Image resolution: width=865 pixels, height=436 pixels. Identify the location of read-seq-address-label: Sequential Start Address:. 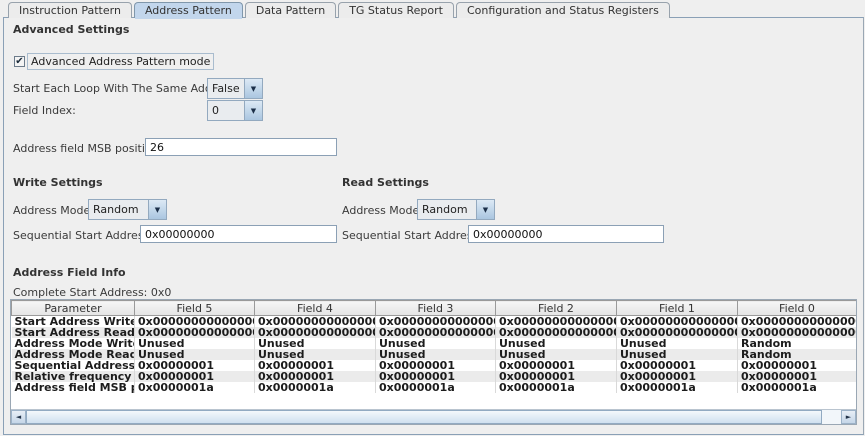
(412, 235).